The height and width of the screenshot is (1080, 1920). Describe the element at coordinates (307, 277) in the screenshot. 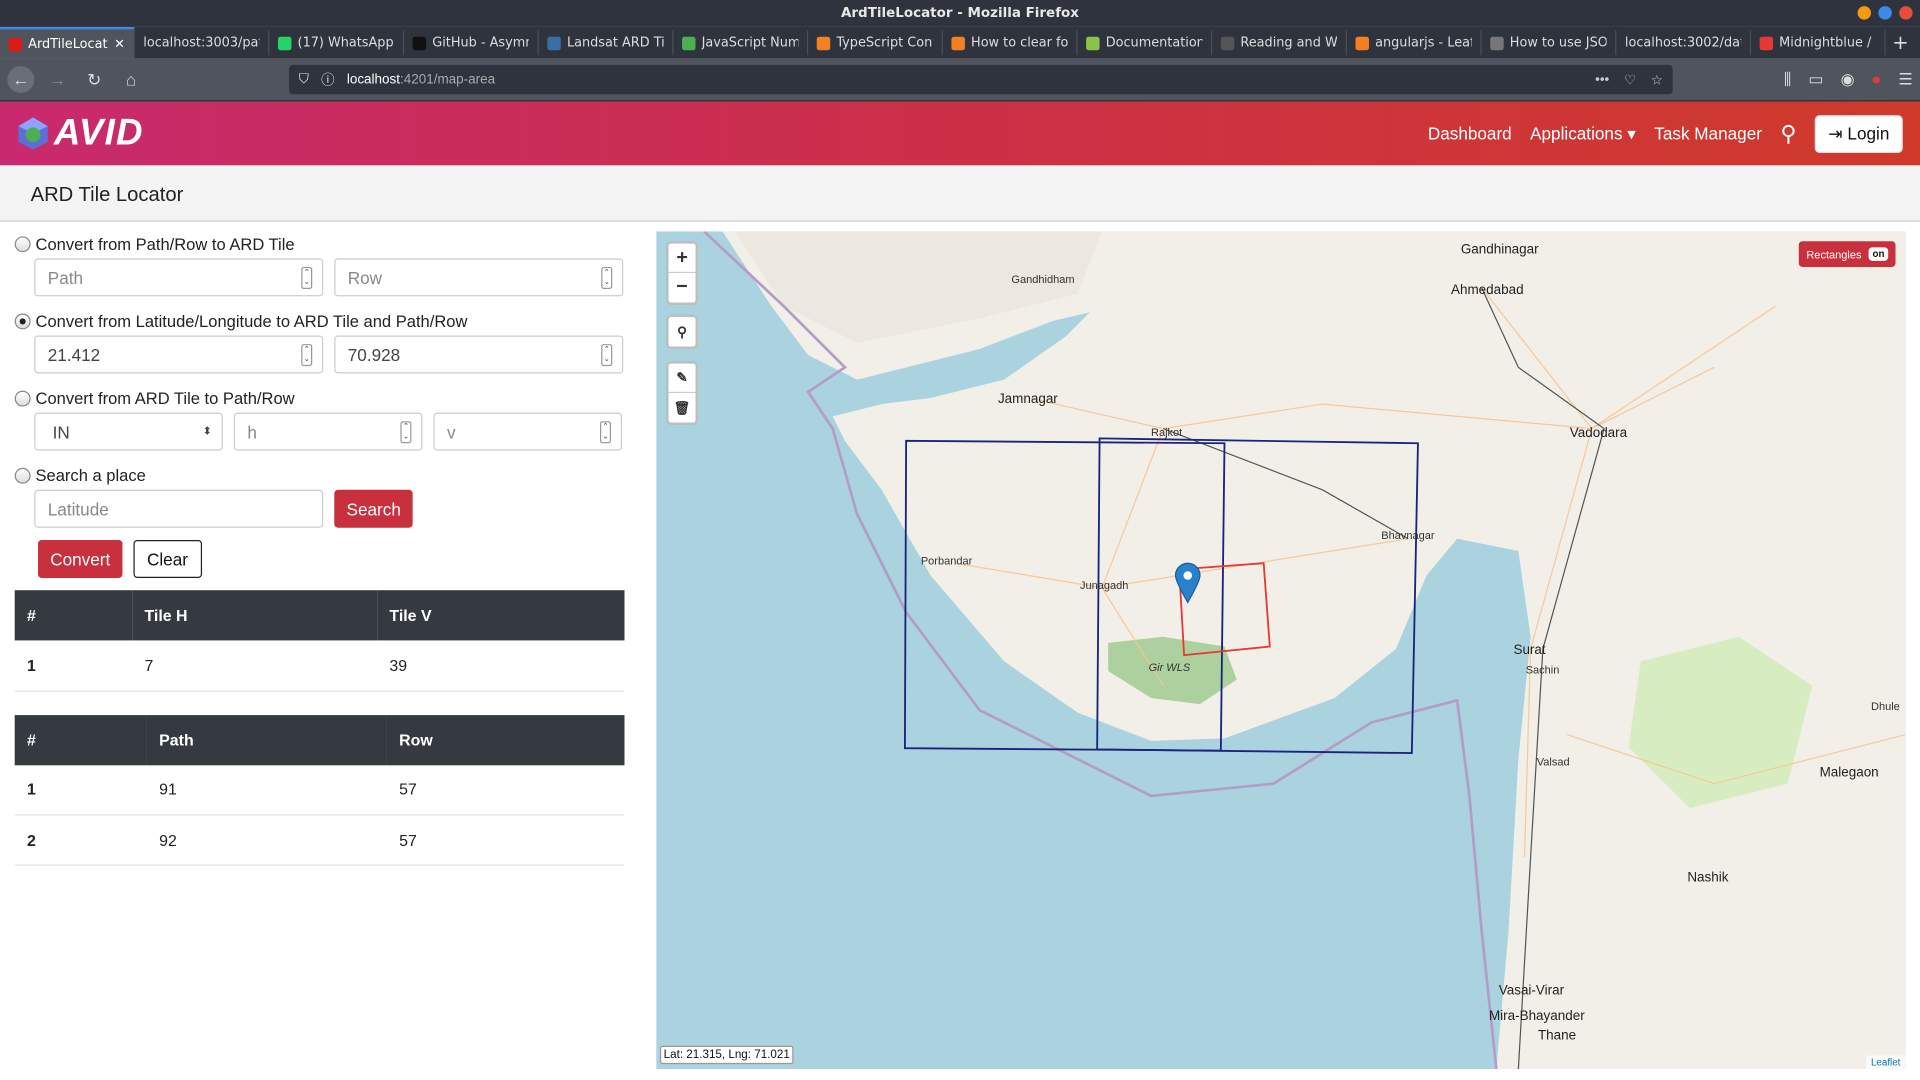

I see `path-stepper: ⌃ ⌄` at that location.